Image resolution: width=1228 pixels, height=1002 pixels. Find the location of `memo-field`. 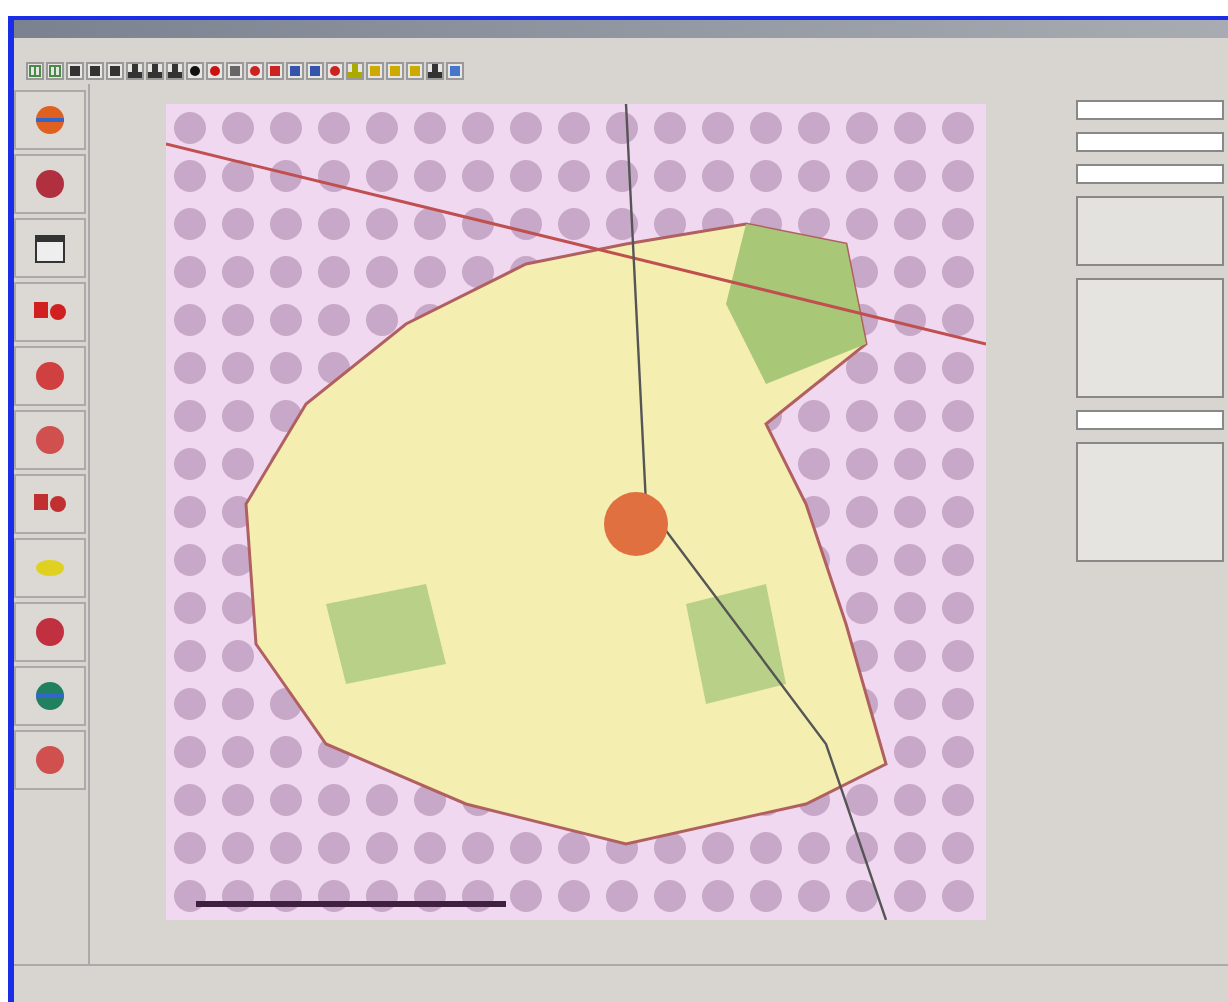

memo-field is located at coordinates (1150, 231).